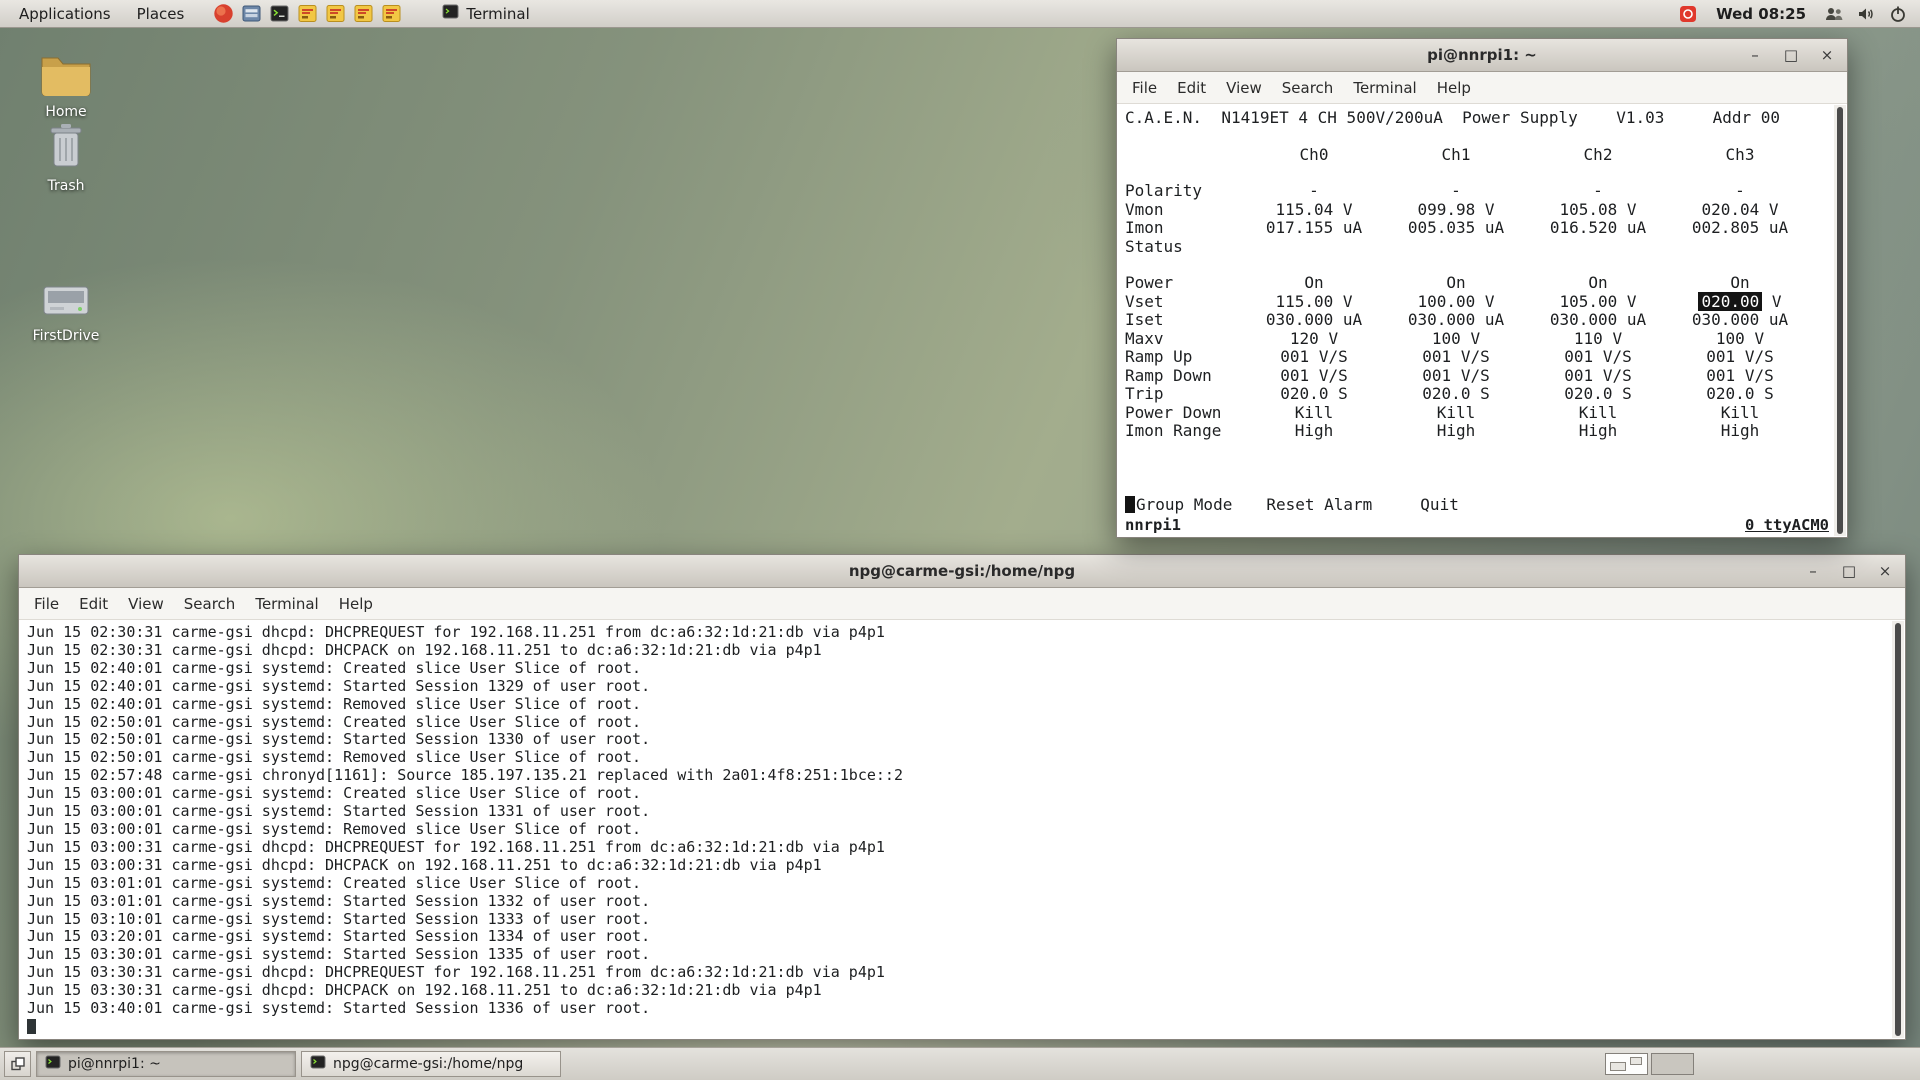 The height and width of the screenshot is (1080, 1920). I want to click on vset-ch3-cell: 020.00 V, so click(1740, 301).